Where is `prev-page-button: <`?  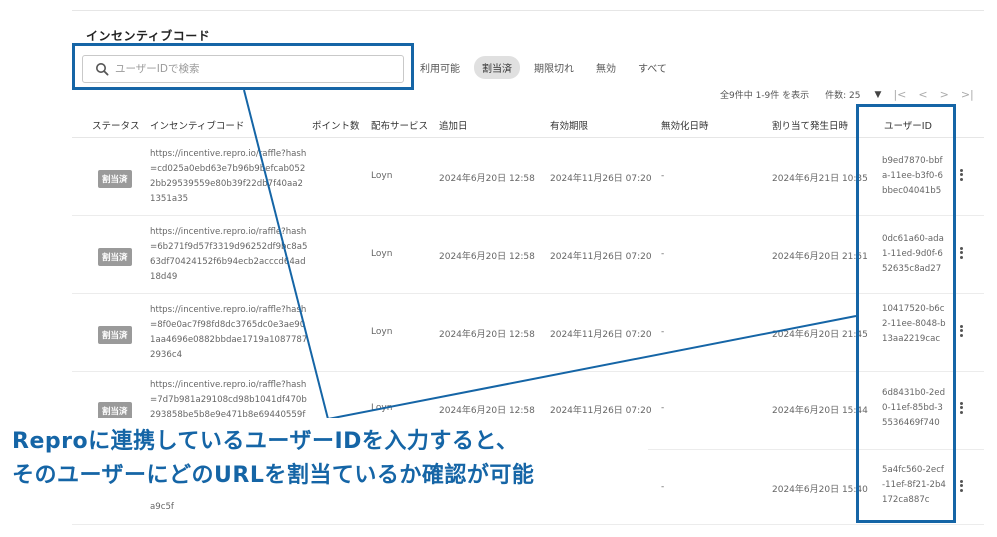 prev-page-button: < is located at coordinates (922, 94).